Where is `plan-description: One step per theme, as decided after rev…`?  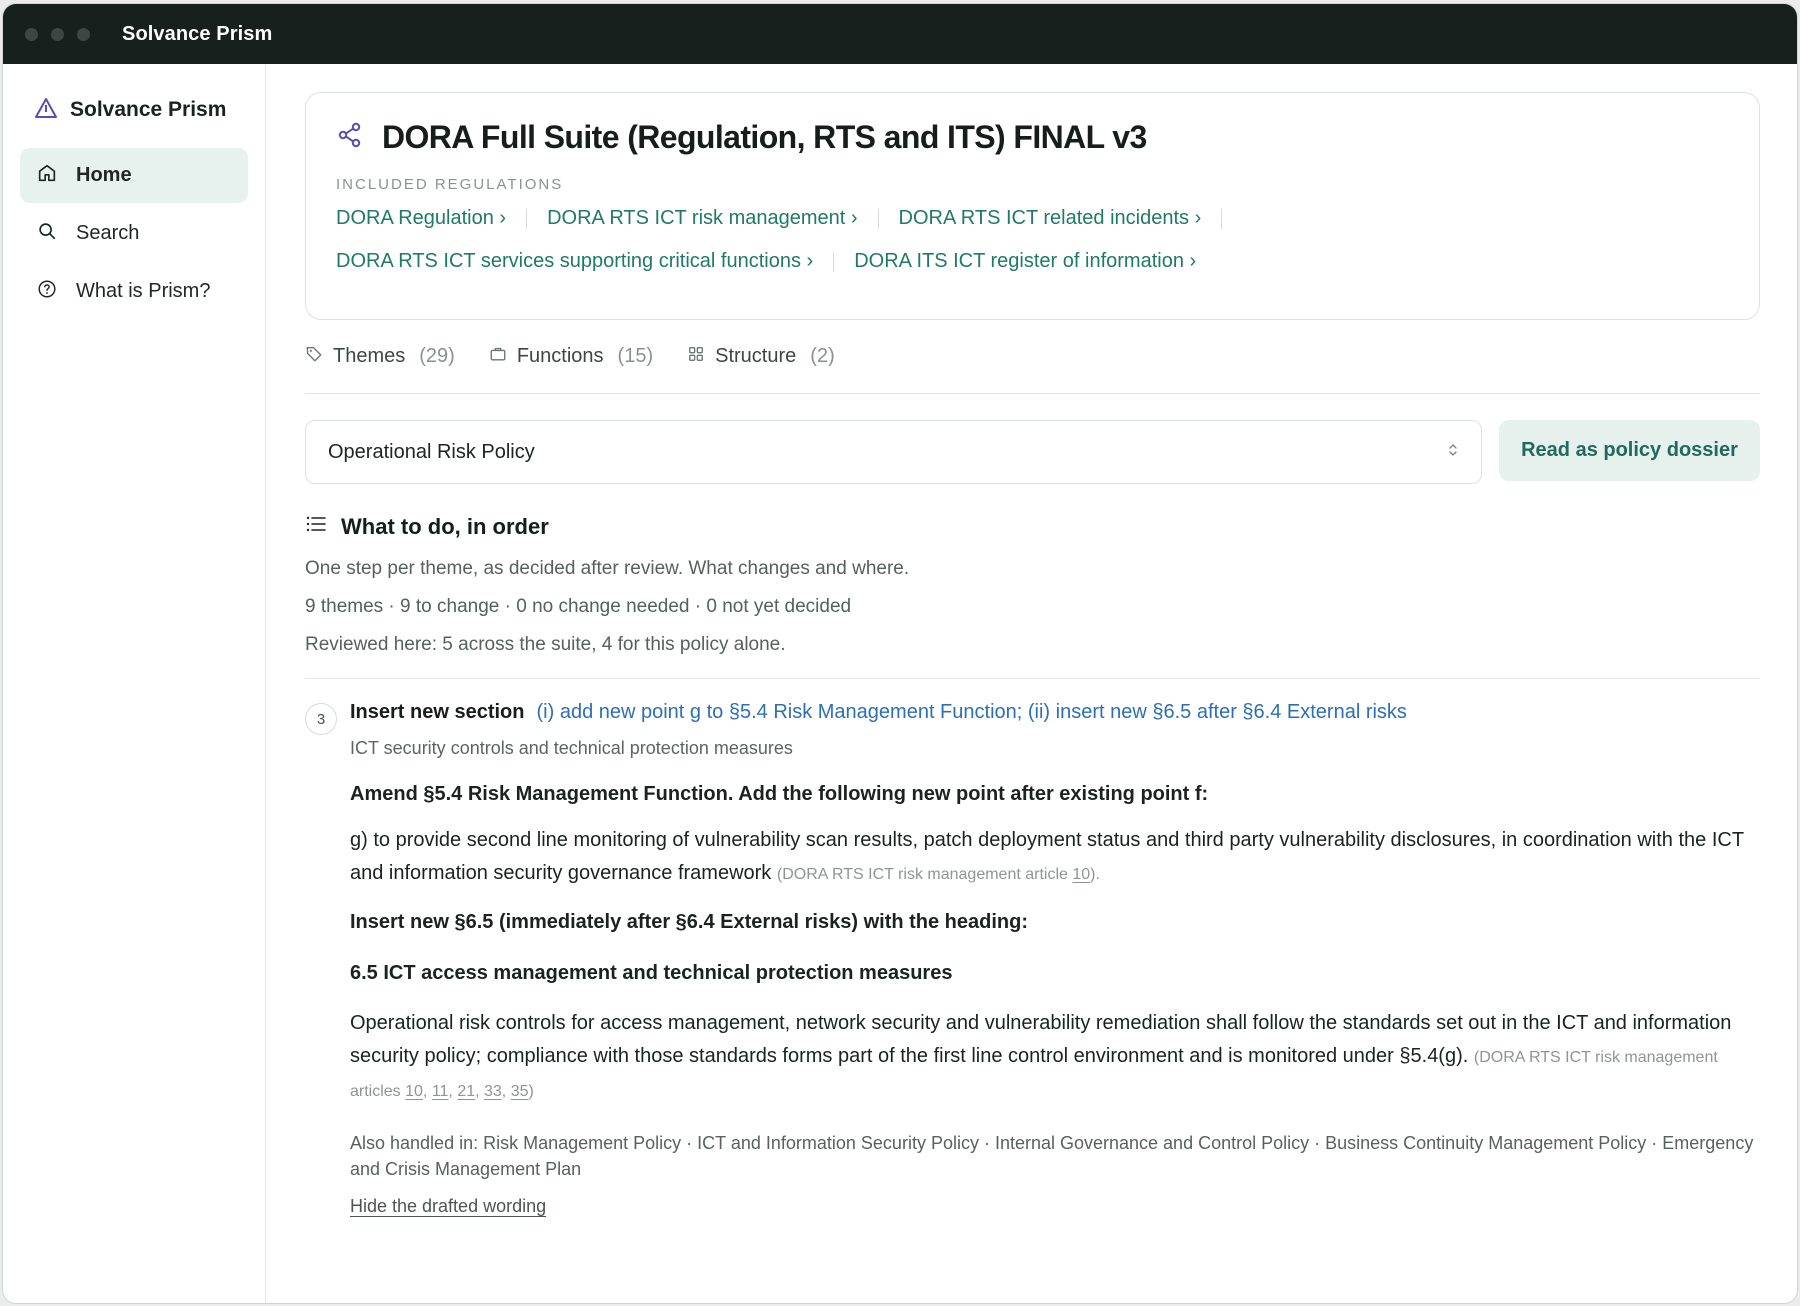 plan-description: One step per theme, as decided after rev… is located at coordinates (607, 568).